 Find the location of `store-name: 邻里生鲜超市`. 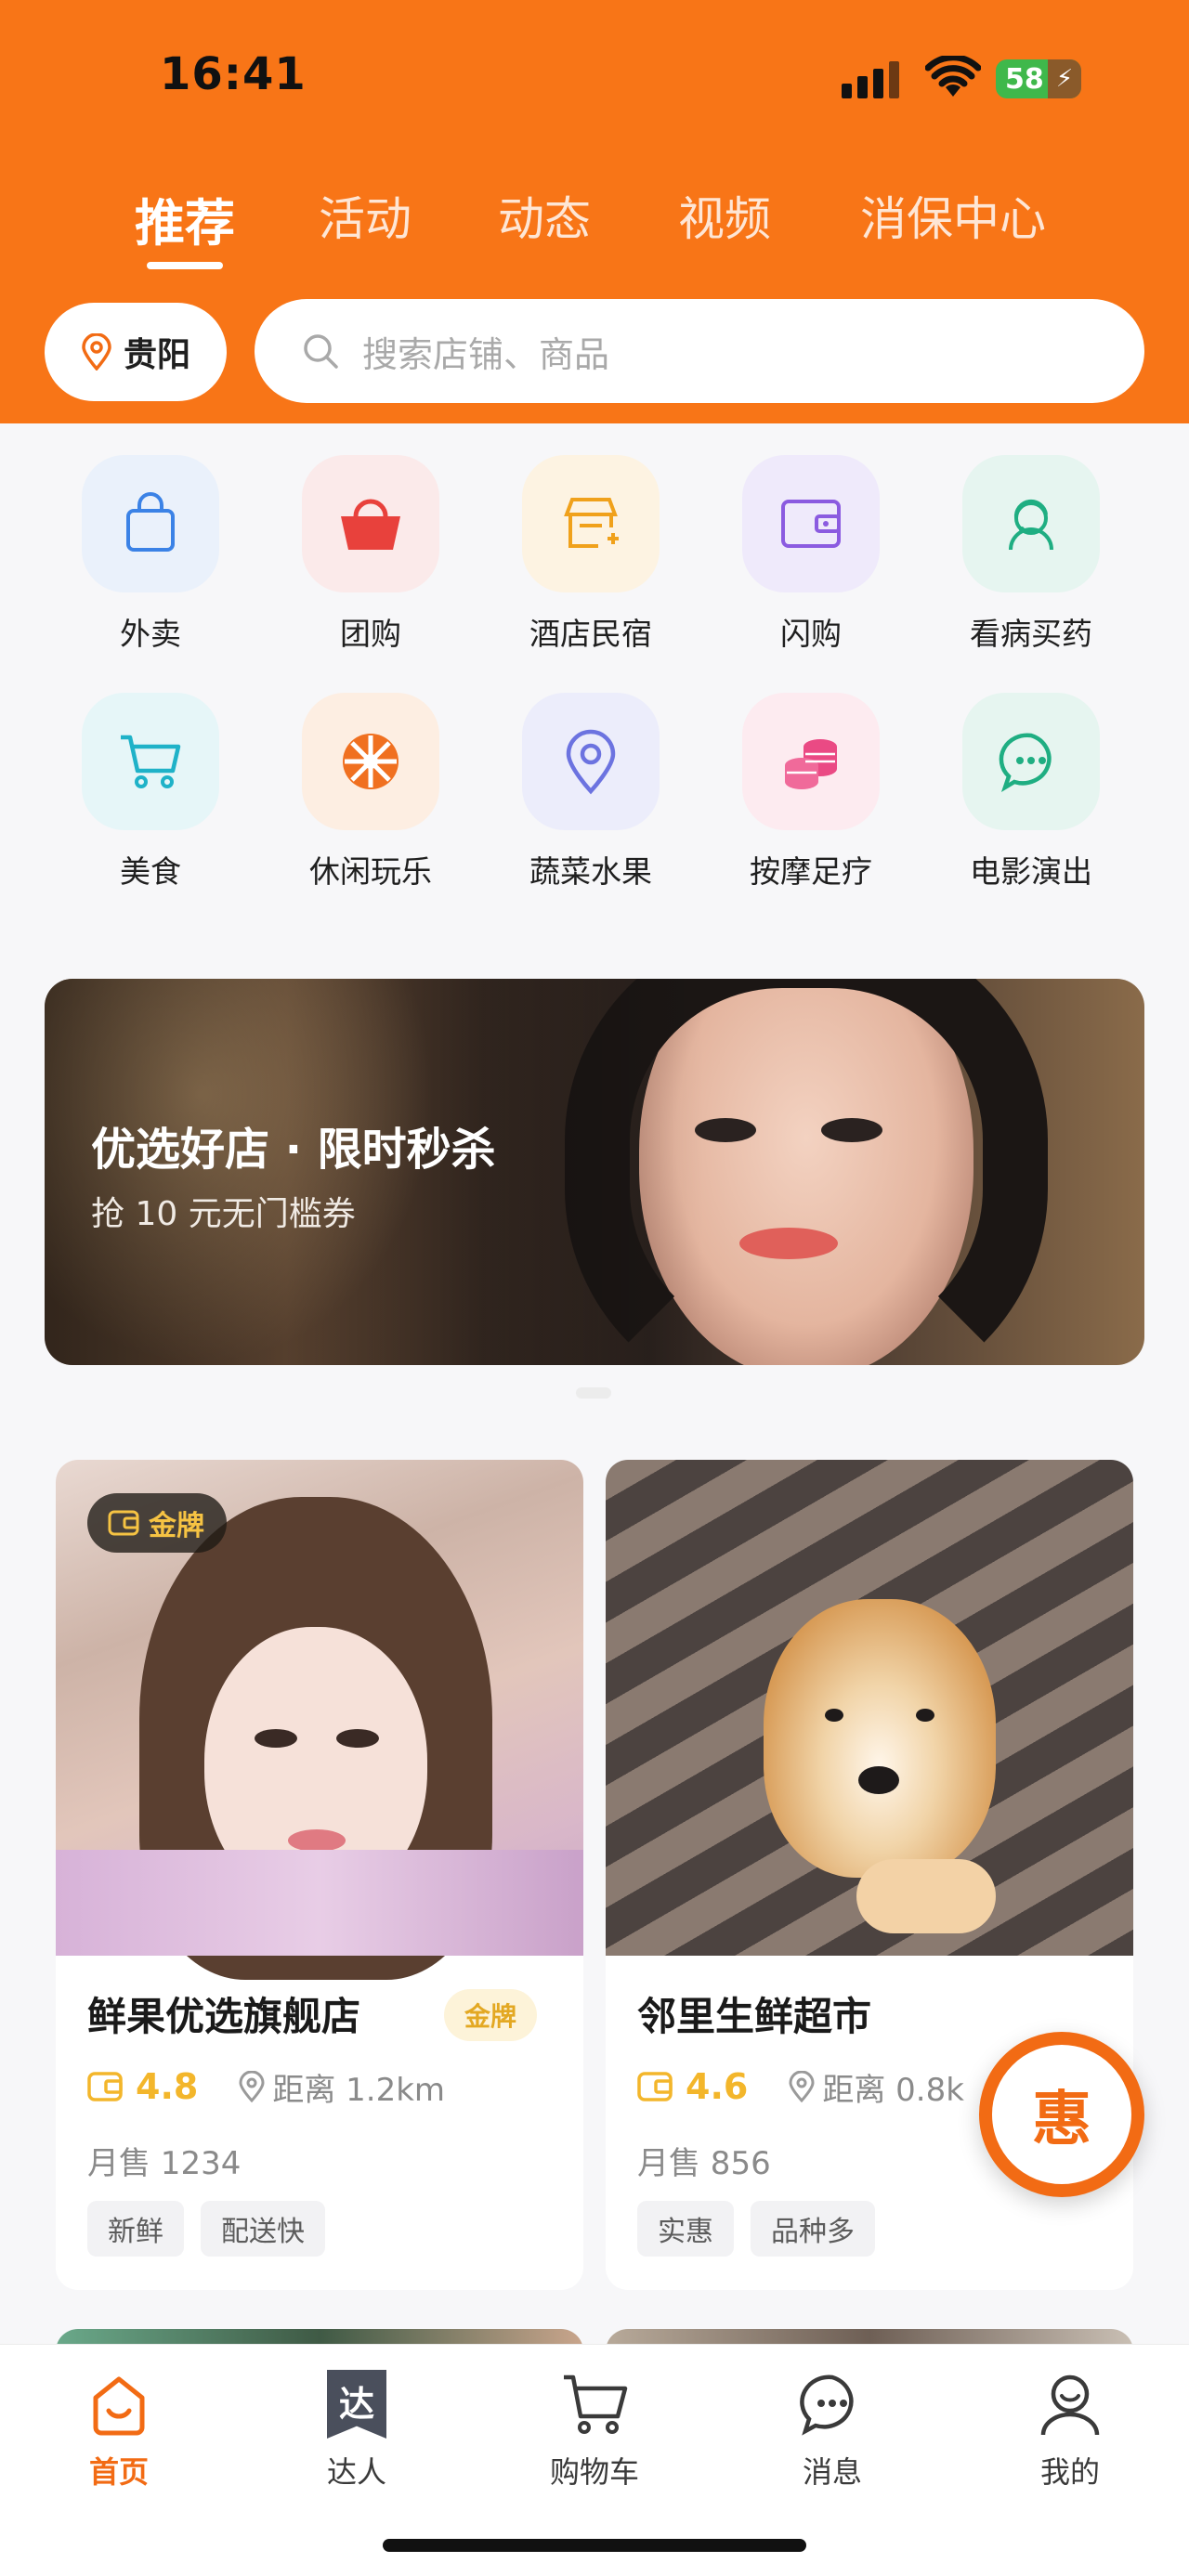

store-name: 邻里生鲜超市 is located at coordinates (754, 2016).